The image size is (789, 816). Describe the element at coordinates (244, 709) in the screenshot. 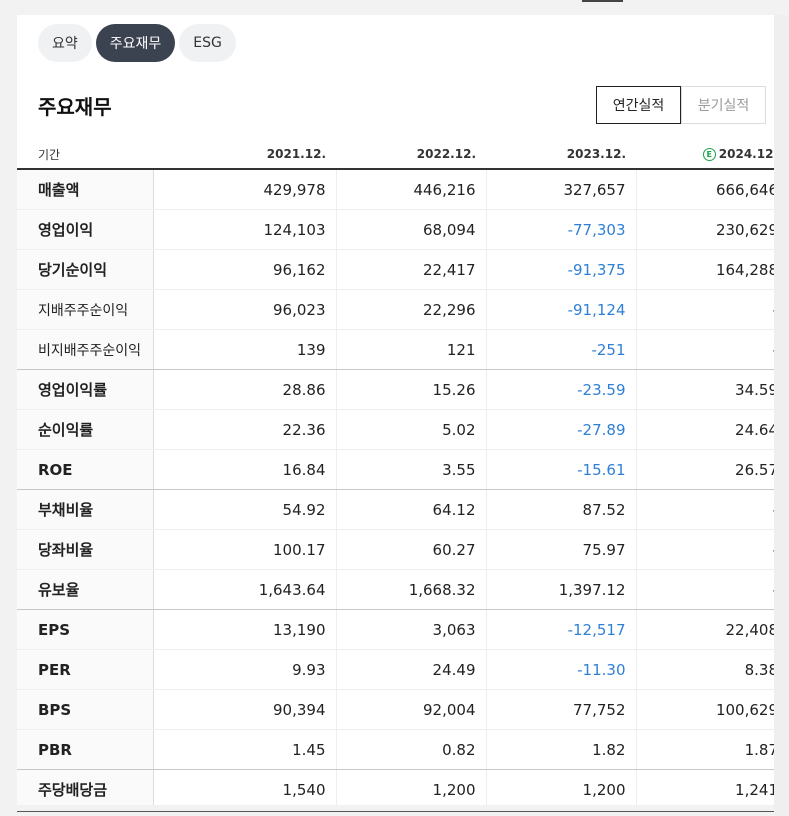

I see `table-cell: 90,394` at that location.